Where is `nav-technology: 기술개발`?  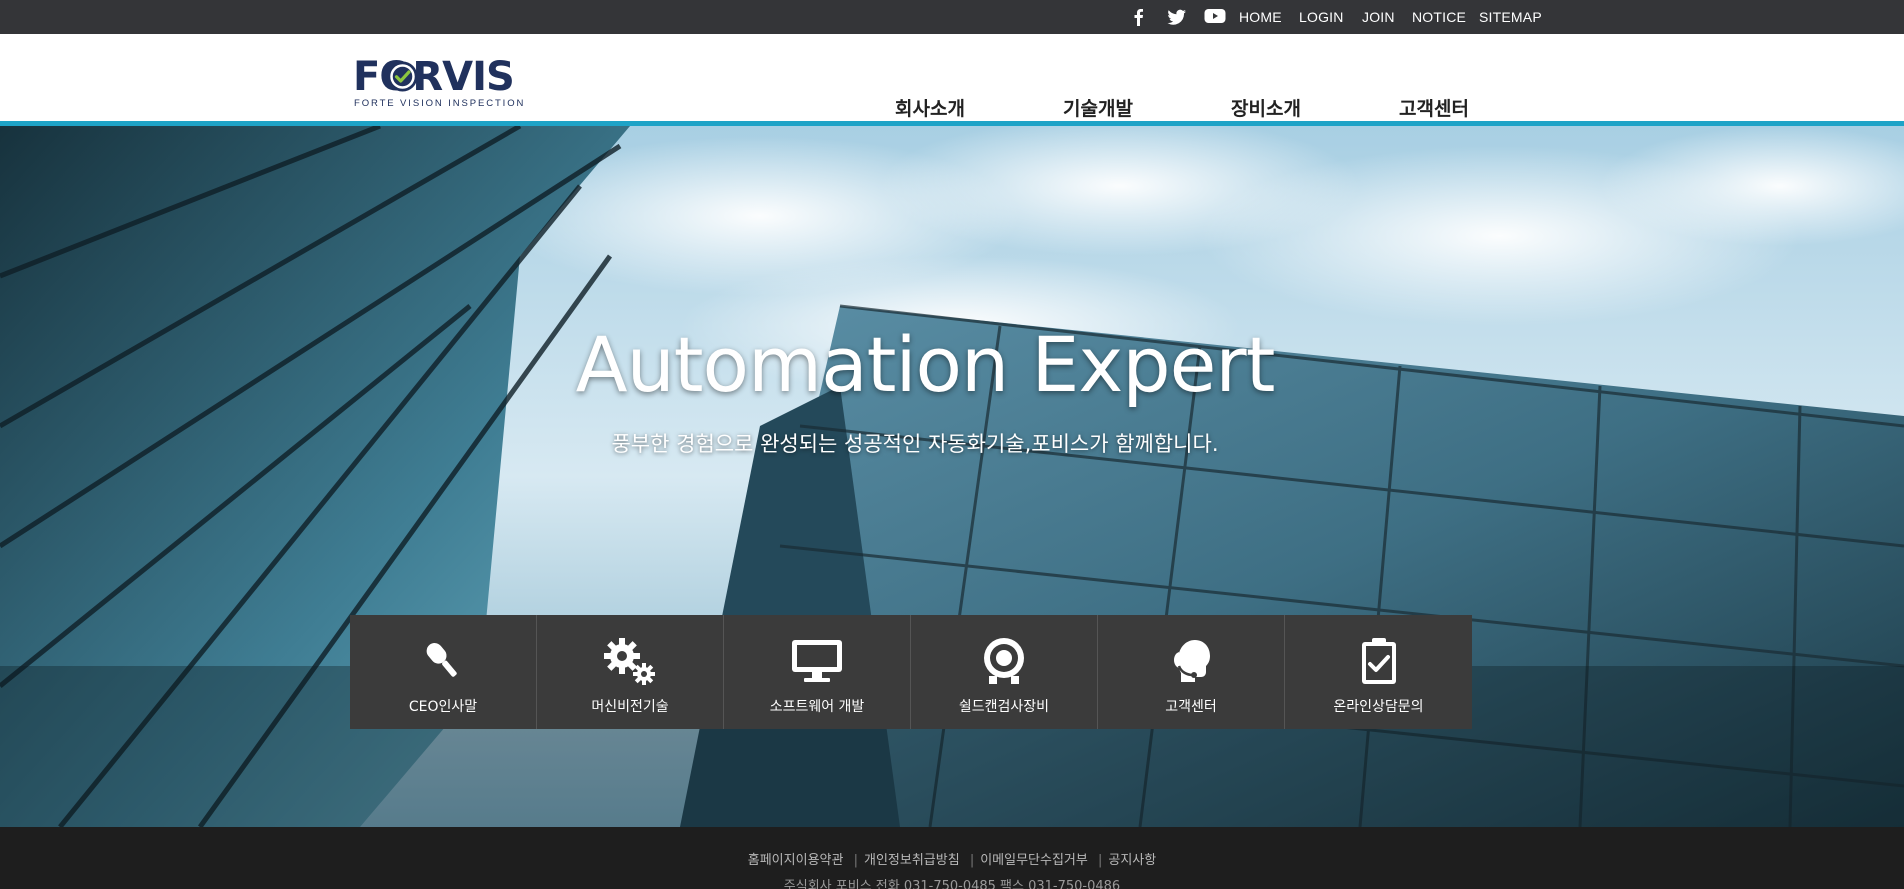
nav-technology: 기술개발 is located at coordinates (1098, 107).